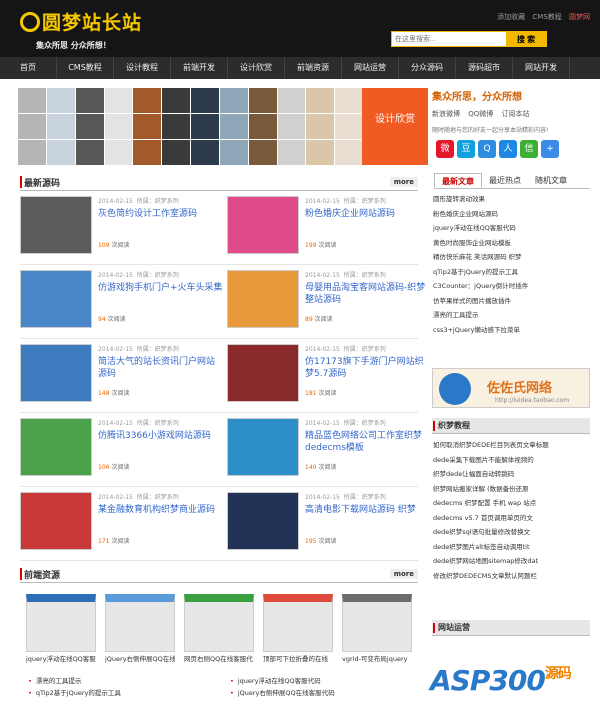 The image size is (600, 701). I want to click on cms-tutorial-link: CMS教程, so click(546, 17).